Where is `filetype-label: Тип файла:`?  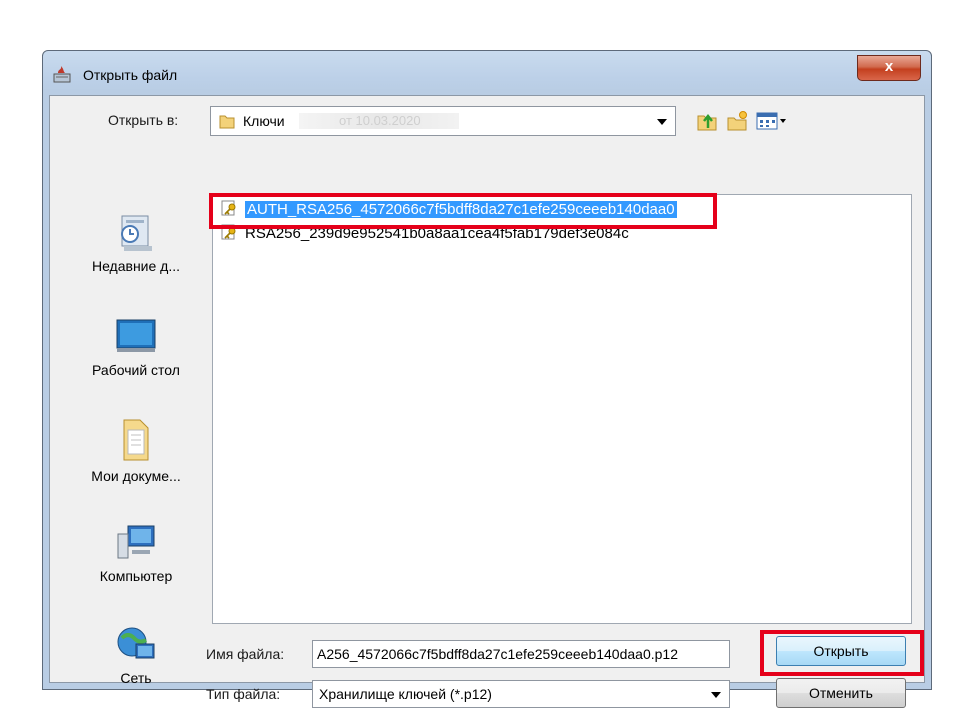 filetype-label: Тип файла: is located at coordinates (243, 694).